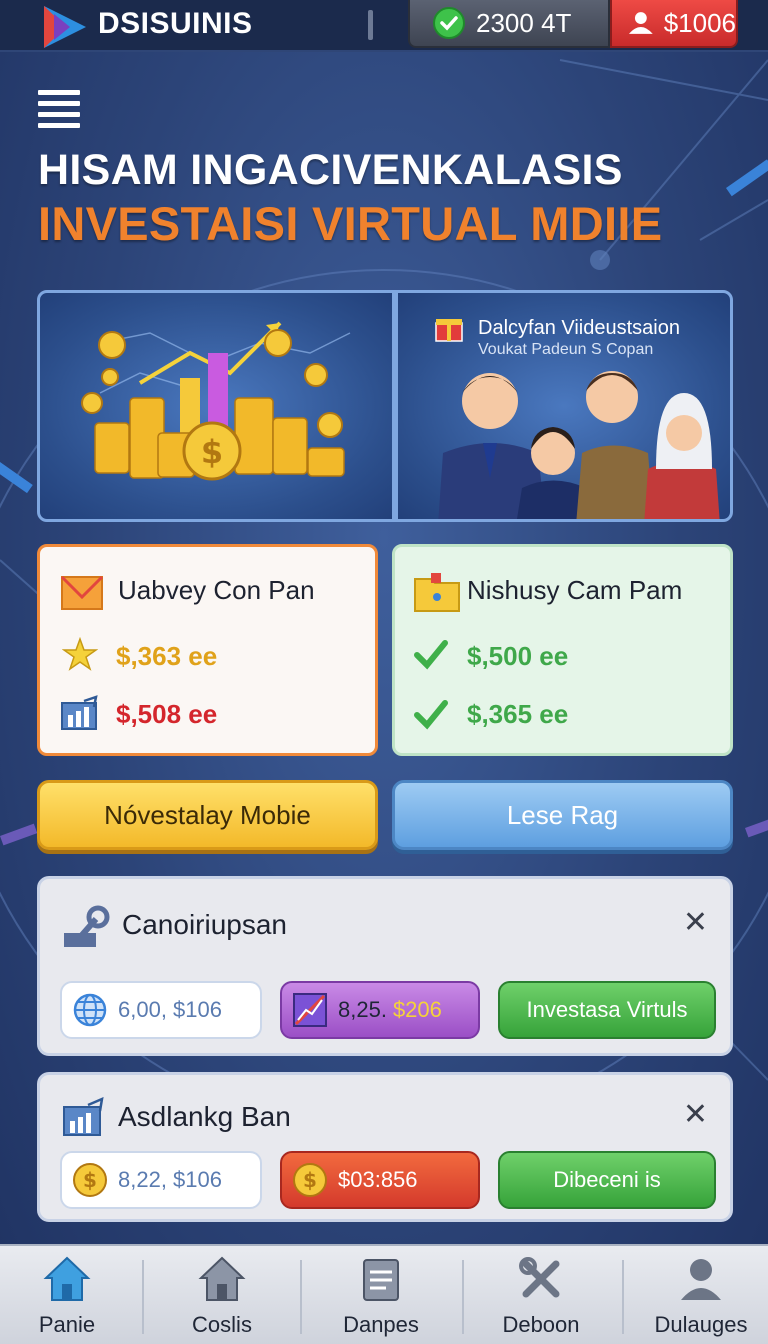 The width and height of the screenshot is (768, 1344). I want to click on coin-balance: 2300 4T, so click(509, 24).